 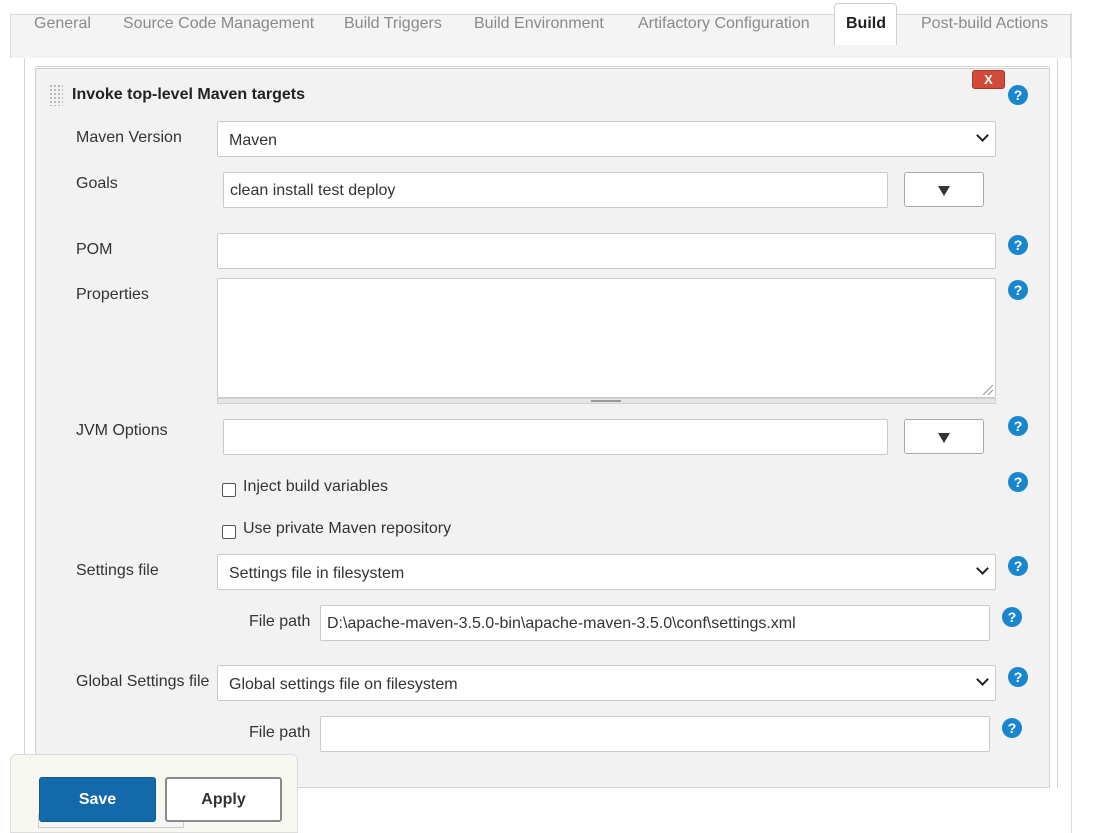 I want to click on grip-icon, so click(x=606, y=401).